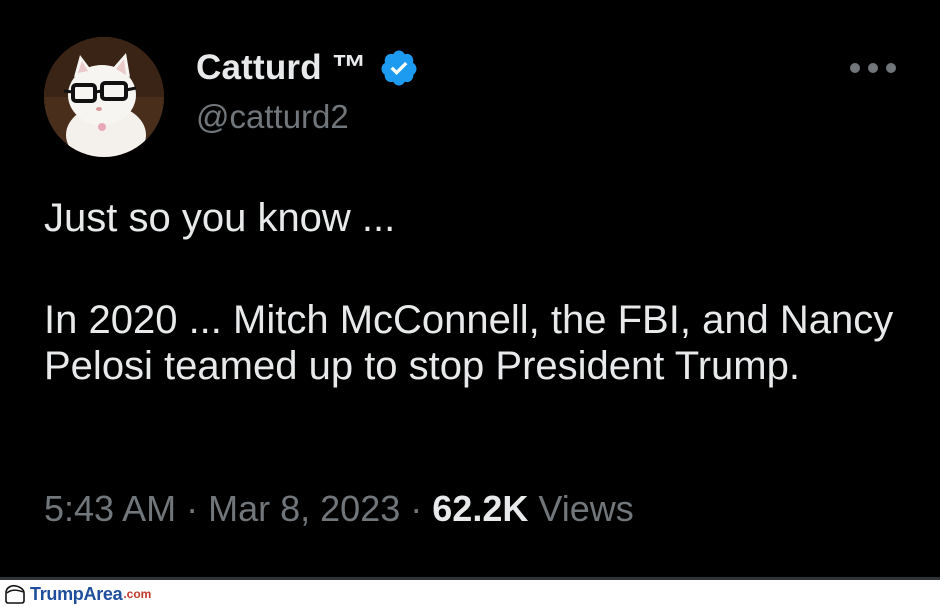 The width and height of the screenshot is (940, 607). I want to click on watermark-brand: TrumpArea, so click(76, 593).